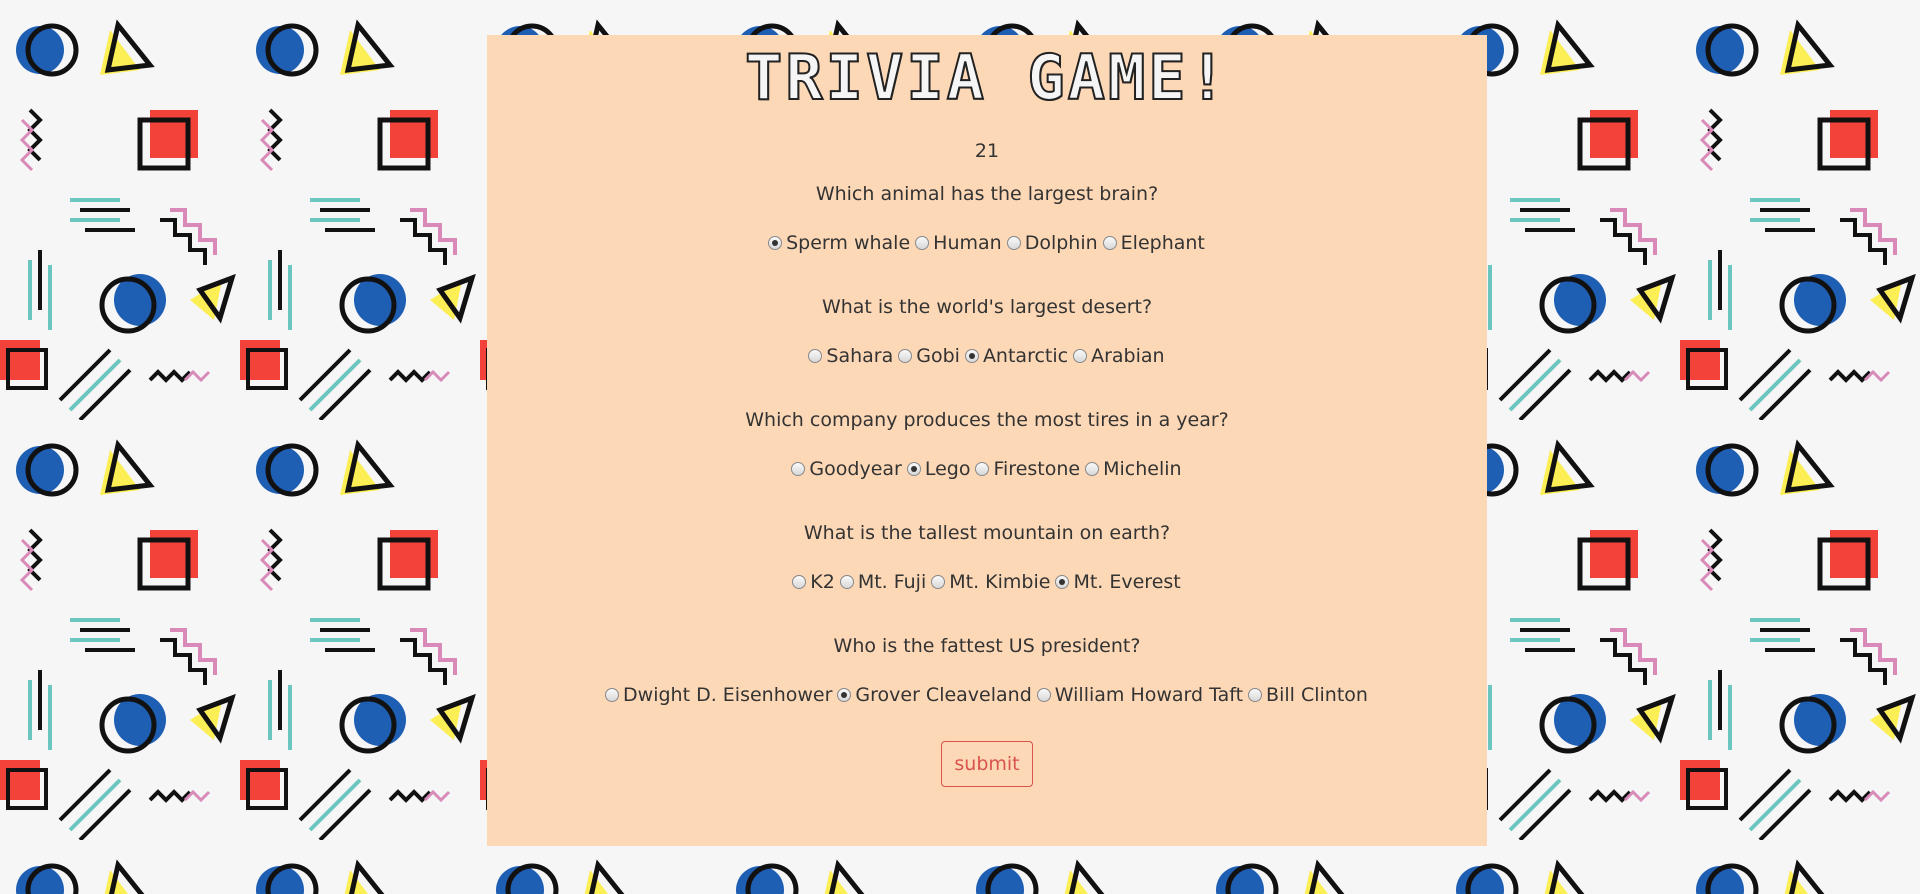 Image resolution: width=1920 pixels, height=894 pixels. I want to click on answer-label: Sahara, so click(860, 356).